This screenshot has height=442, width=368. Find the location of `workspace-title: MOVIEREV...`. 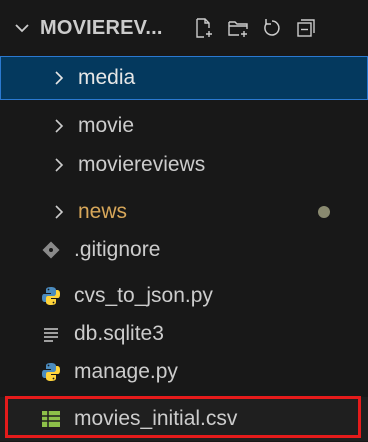

workspace-title: MOVIEREV... is located at coordinates (101, 28).